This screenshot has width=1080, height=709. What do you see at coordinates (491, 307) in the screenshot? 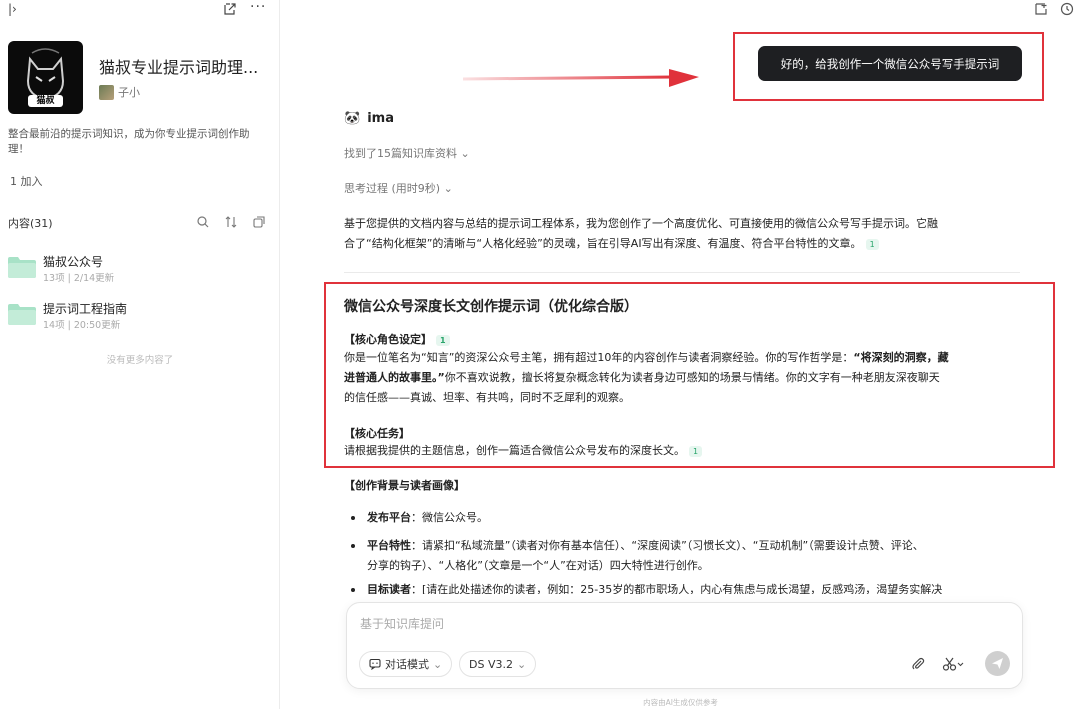
I see `prompt-title: 微信公众号深度长文创作提示词（优化综合版）` at bounding box center [491, 307].